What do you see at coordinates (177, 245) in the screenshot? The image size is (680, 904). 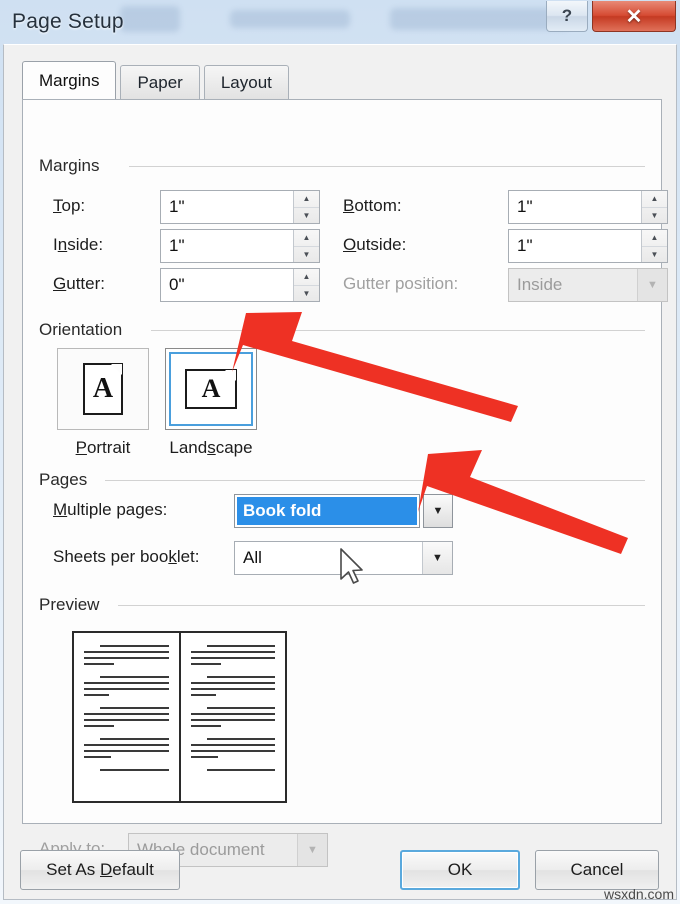 I see `inside-margin-value: 1"` at bounding box center [177, 245].